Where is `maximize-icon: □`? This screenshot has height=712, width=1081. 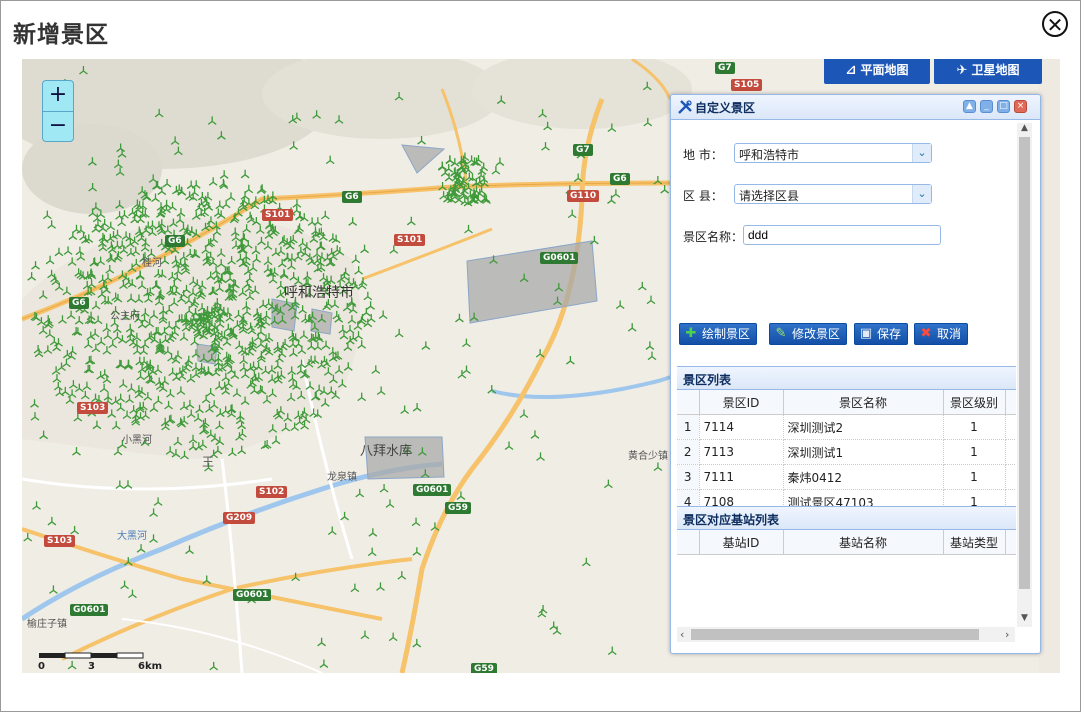
maximize-icon: □ is located at coordinates (1003, 106).